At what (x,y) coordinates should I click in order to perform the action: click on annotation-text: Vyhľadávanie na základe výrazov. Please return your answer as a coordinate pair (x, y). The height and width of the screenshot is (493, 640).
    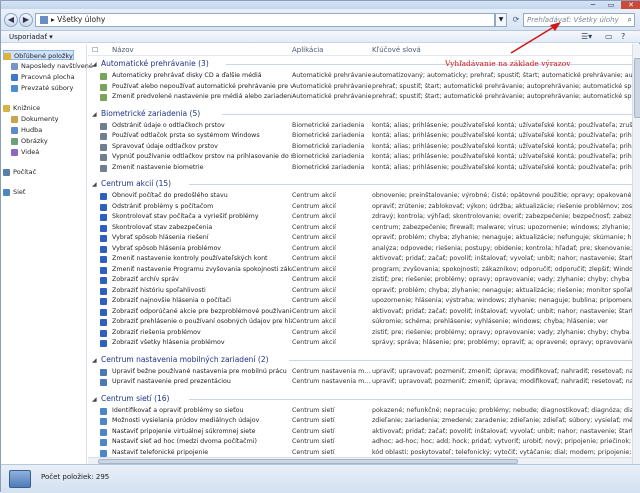
    Looking at the image, I should click on (508, 63).